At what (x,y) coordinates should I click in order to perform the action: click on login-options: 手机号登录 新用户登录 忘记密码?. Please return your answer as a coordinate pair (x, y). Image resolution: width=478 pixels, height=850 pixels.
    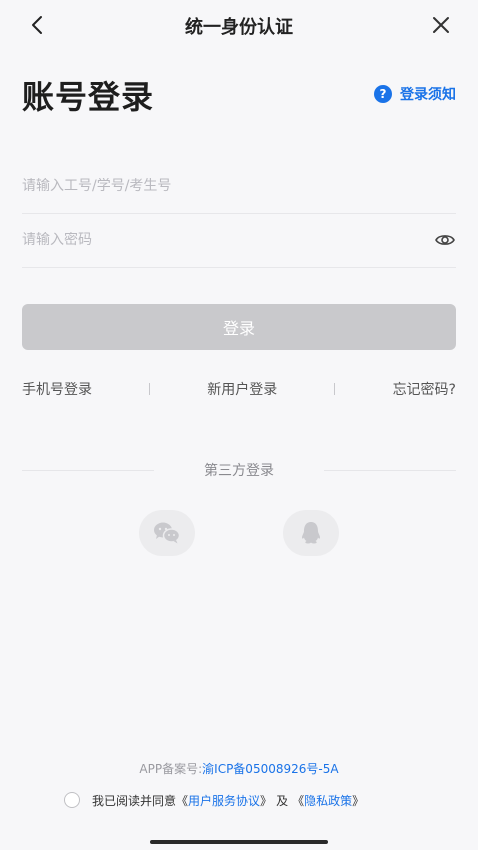
    Looking at the image, I should click on (239, 389).